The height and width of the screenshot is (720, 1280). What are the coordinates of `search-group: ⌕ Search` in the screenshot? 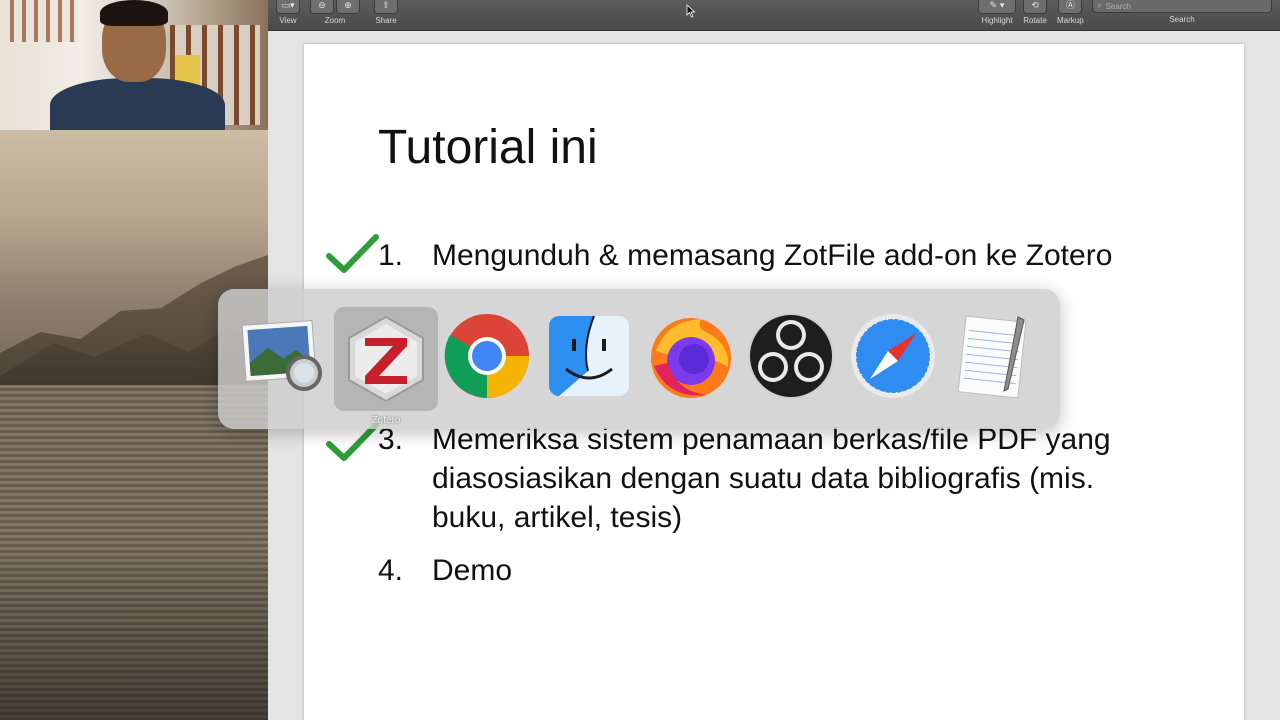 It's located at (1182, 12).